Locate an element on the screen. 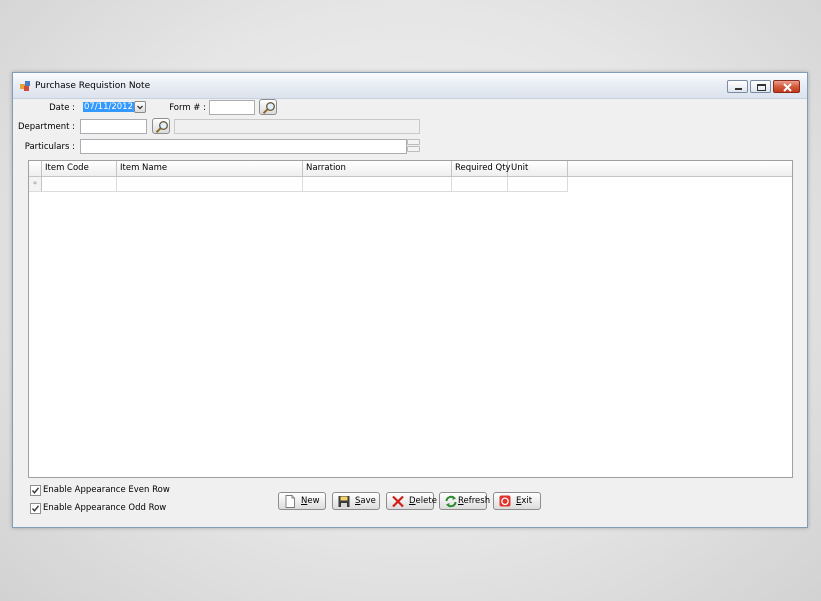  delete-button-label: Delete is located at coordinates (423, 501).